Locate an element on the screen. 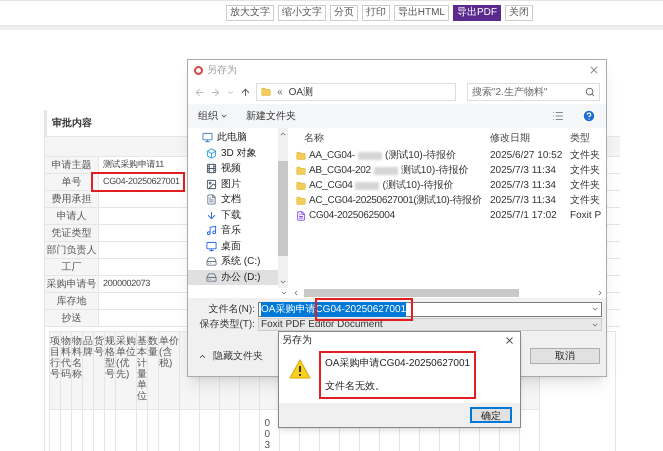 This screenshot has height=451, width=663. field-label: 保存类型(T): is located at coordinates (227, 325).